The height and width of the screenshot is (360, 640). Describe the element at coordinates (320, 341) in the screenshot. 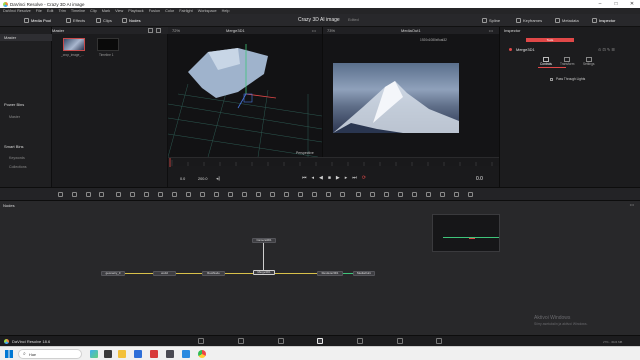

I see `page-fusion-icon` at that location.